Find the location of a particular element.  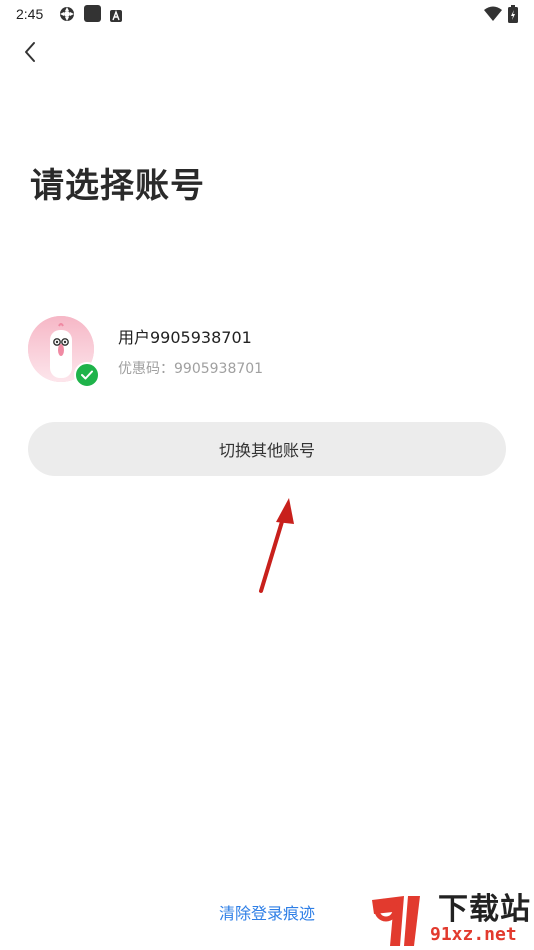

battery-icon is located at coordinates (513, 16).